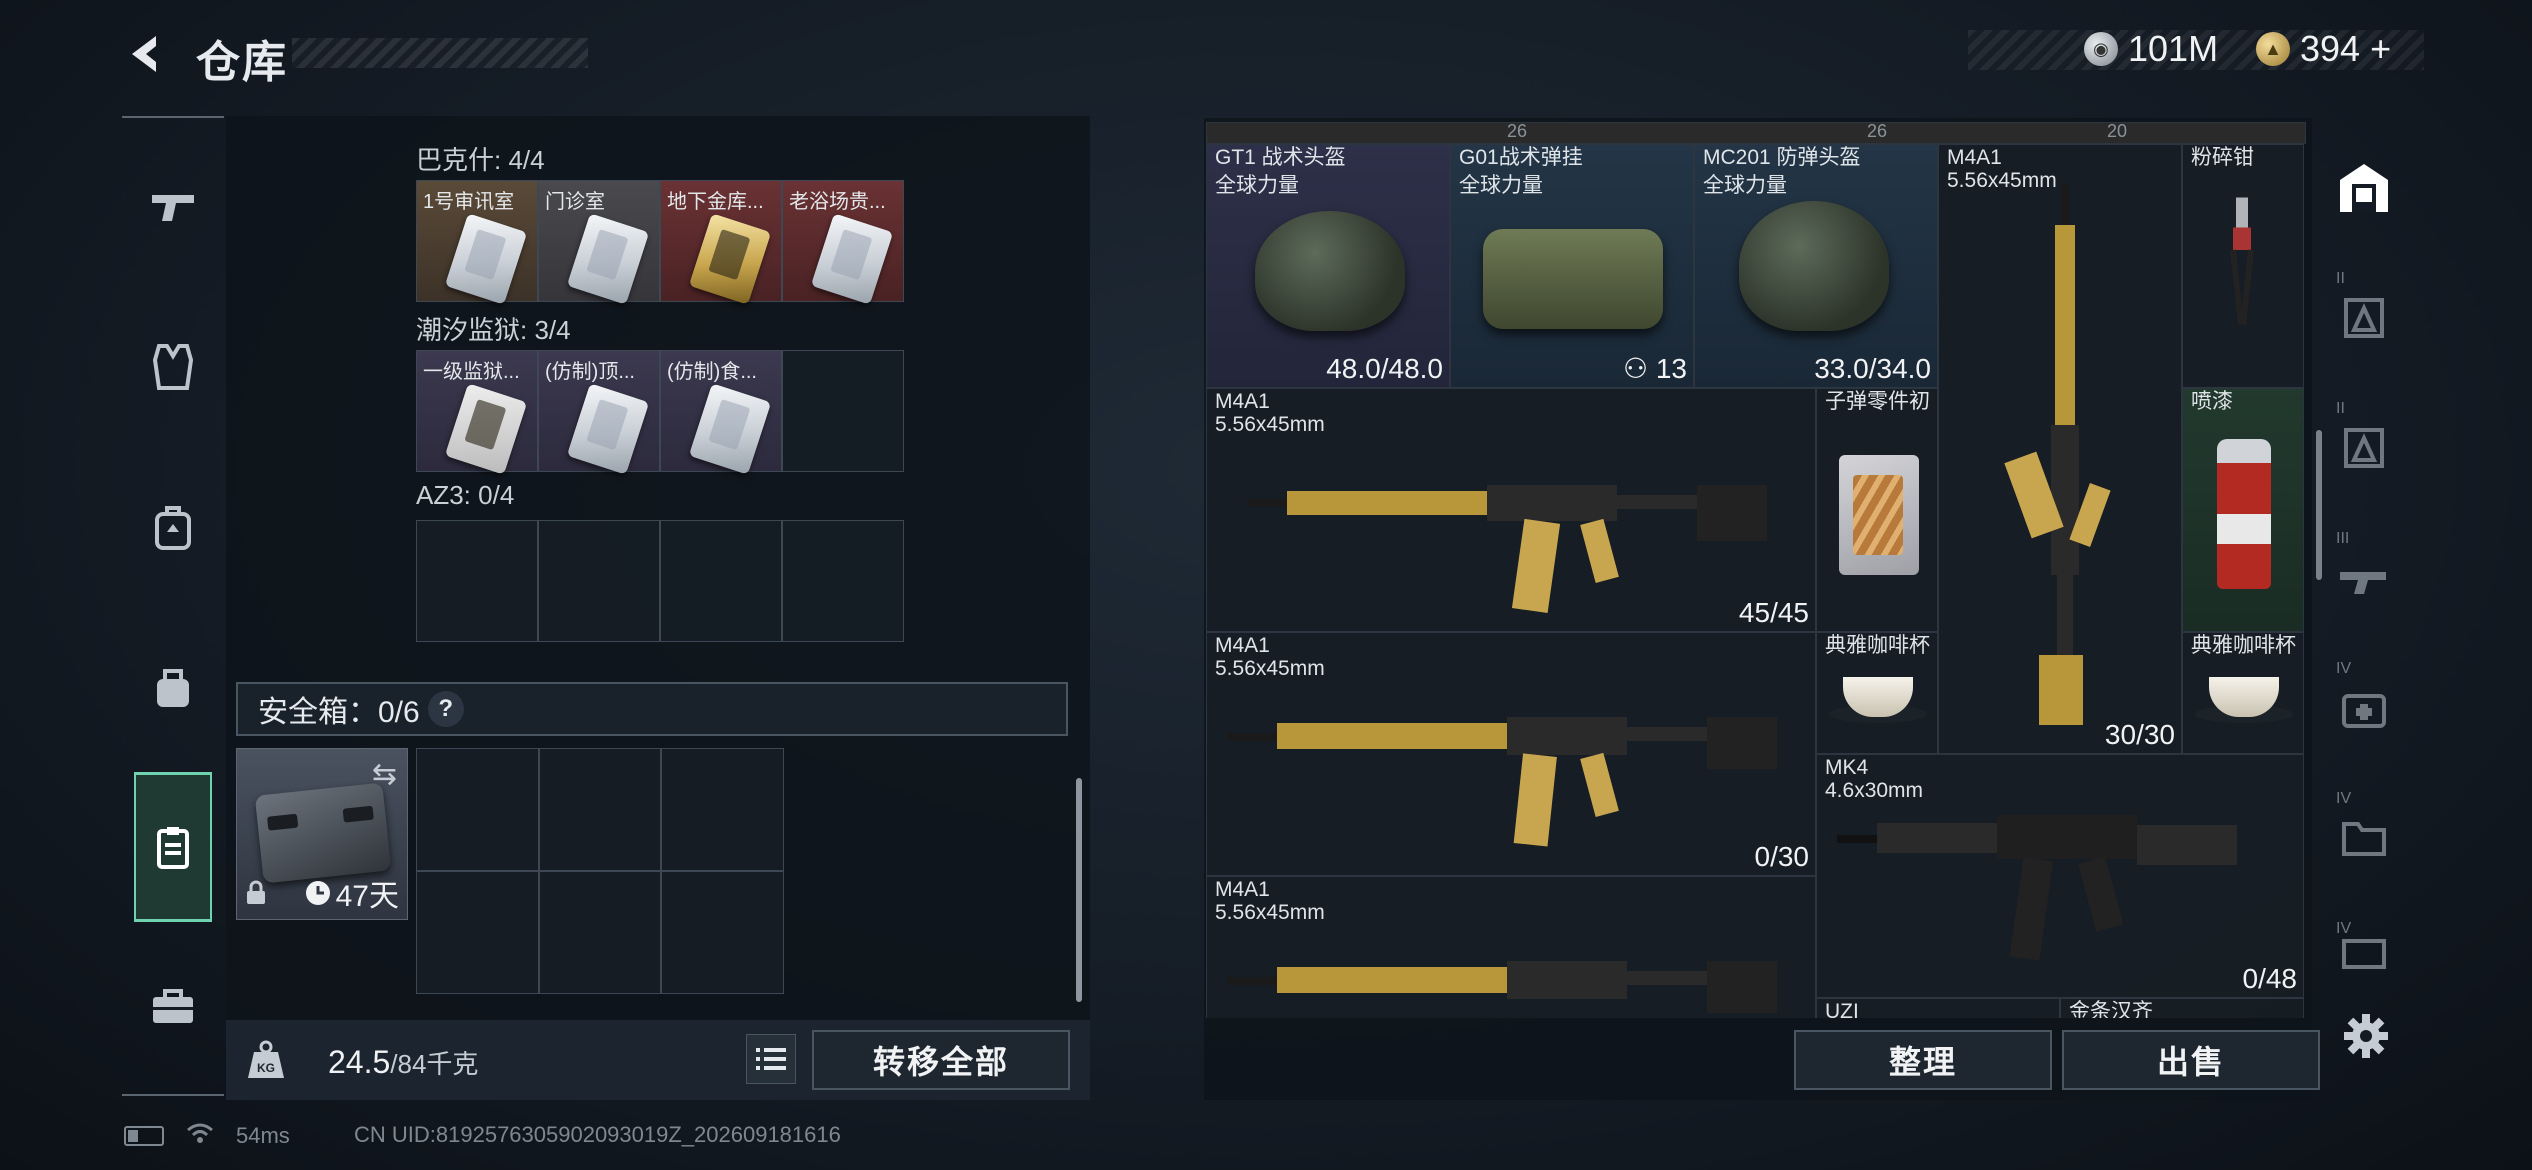 The width and height of the screenshot is (2532, 1170). Describe the element at coordinates (445, 709) in the screenshot. I see `help-button: ?` at that location.